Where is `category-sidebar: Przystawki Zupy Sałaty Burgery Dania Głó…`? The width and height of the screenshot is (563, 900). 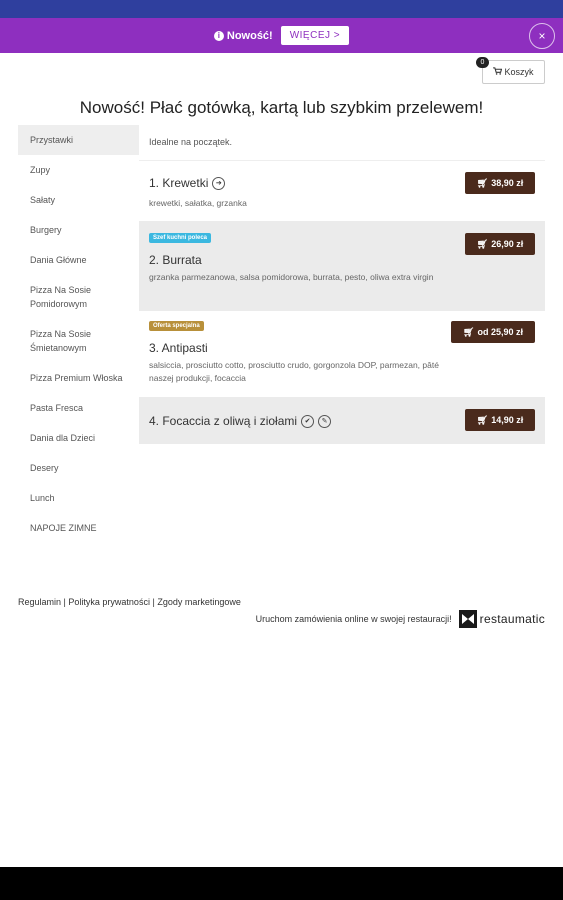 category-sidebar: Przystawki Zupy Sałaty Burgery Dania Głó… is located at coordinates (78, 334).